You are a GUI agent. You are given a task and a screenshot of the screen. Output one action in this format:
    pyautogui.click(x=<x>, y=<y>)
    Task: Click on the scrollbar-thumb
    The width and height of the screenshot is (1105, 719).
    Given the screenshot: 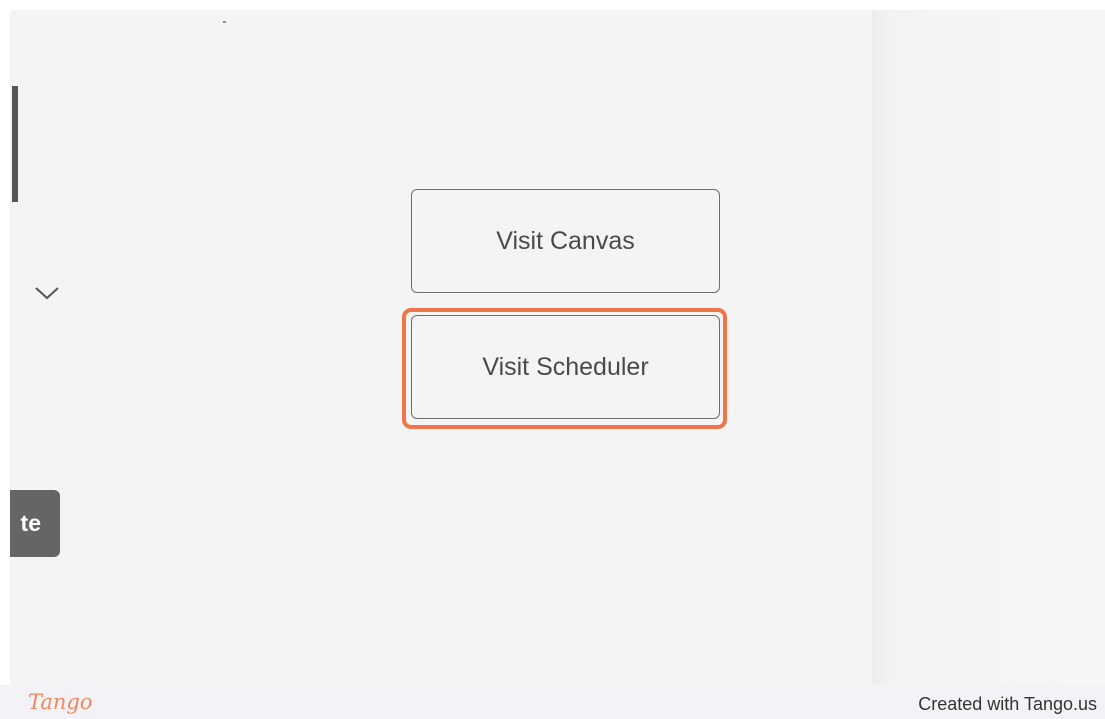 What is the action you would take?
    pyautogui.click(x=15, y=144)
    